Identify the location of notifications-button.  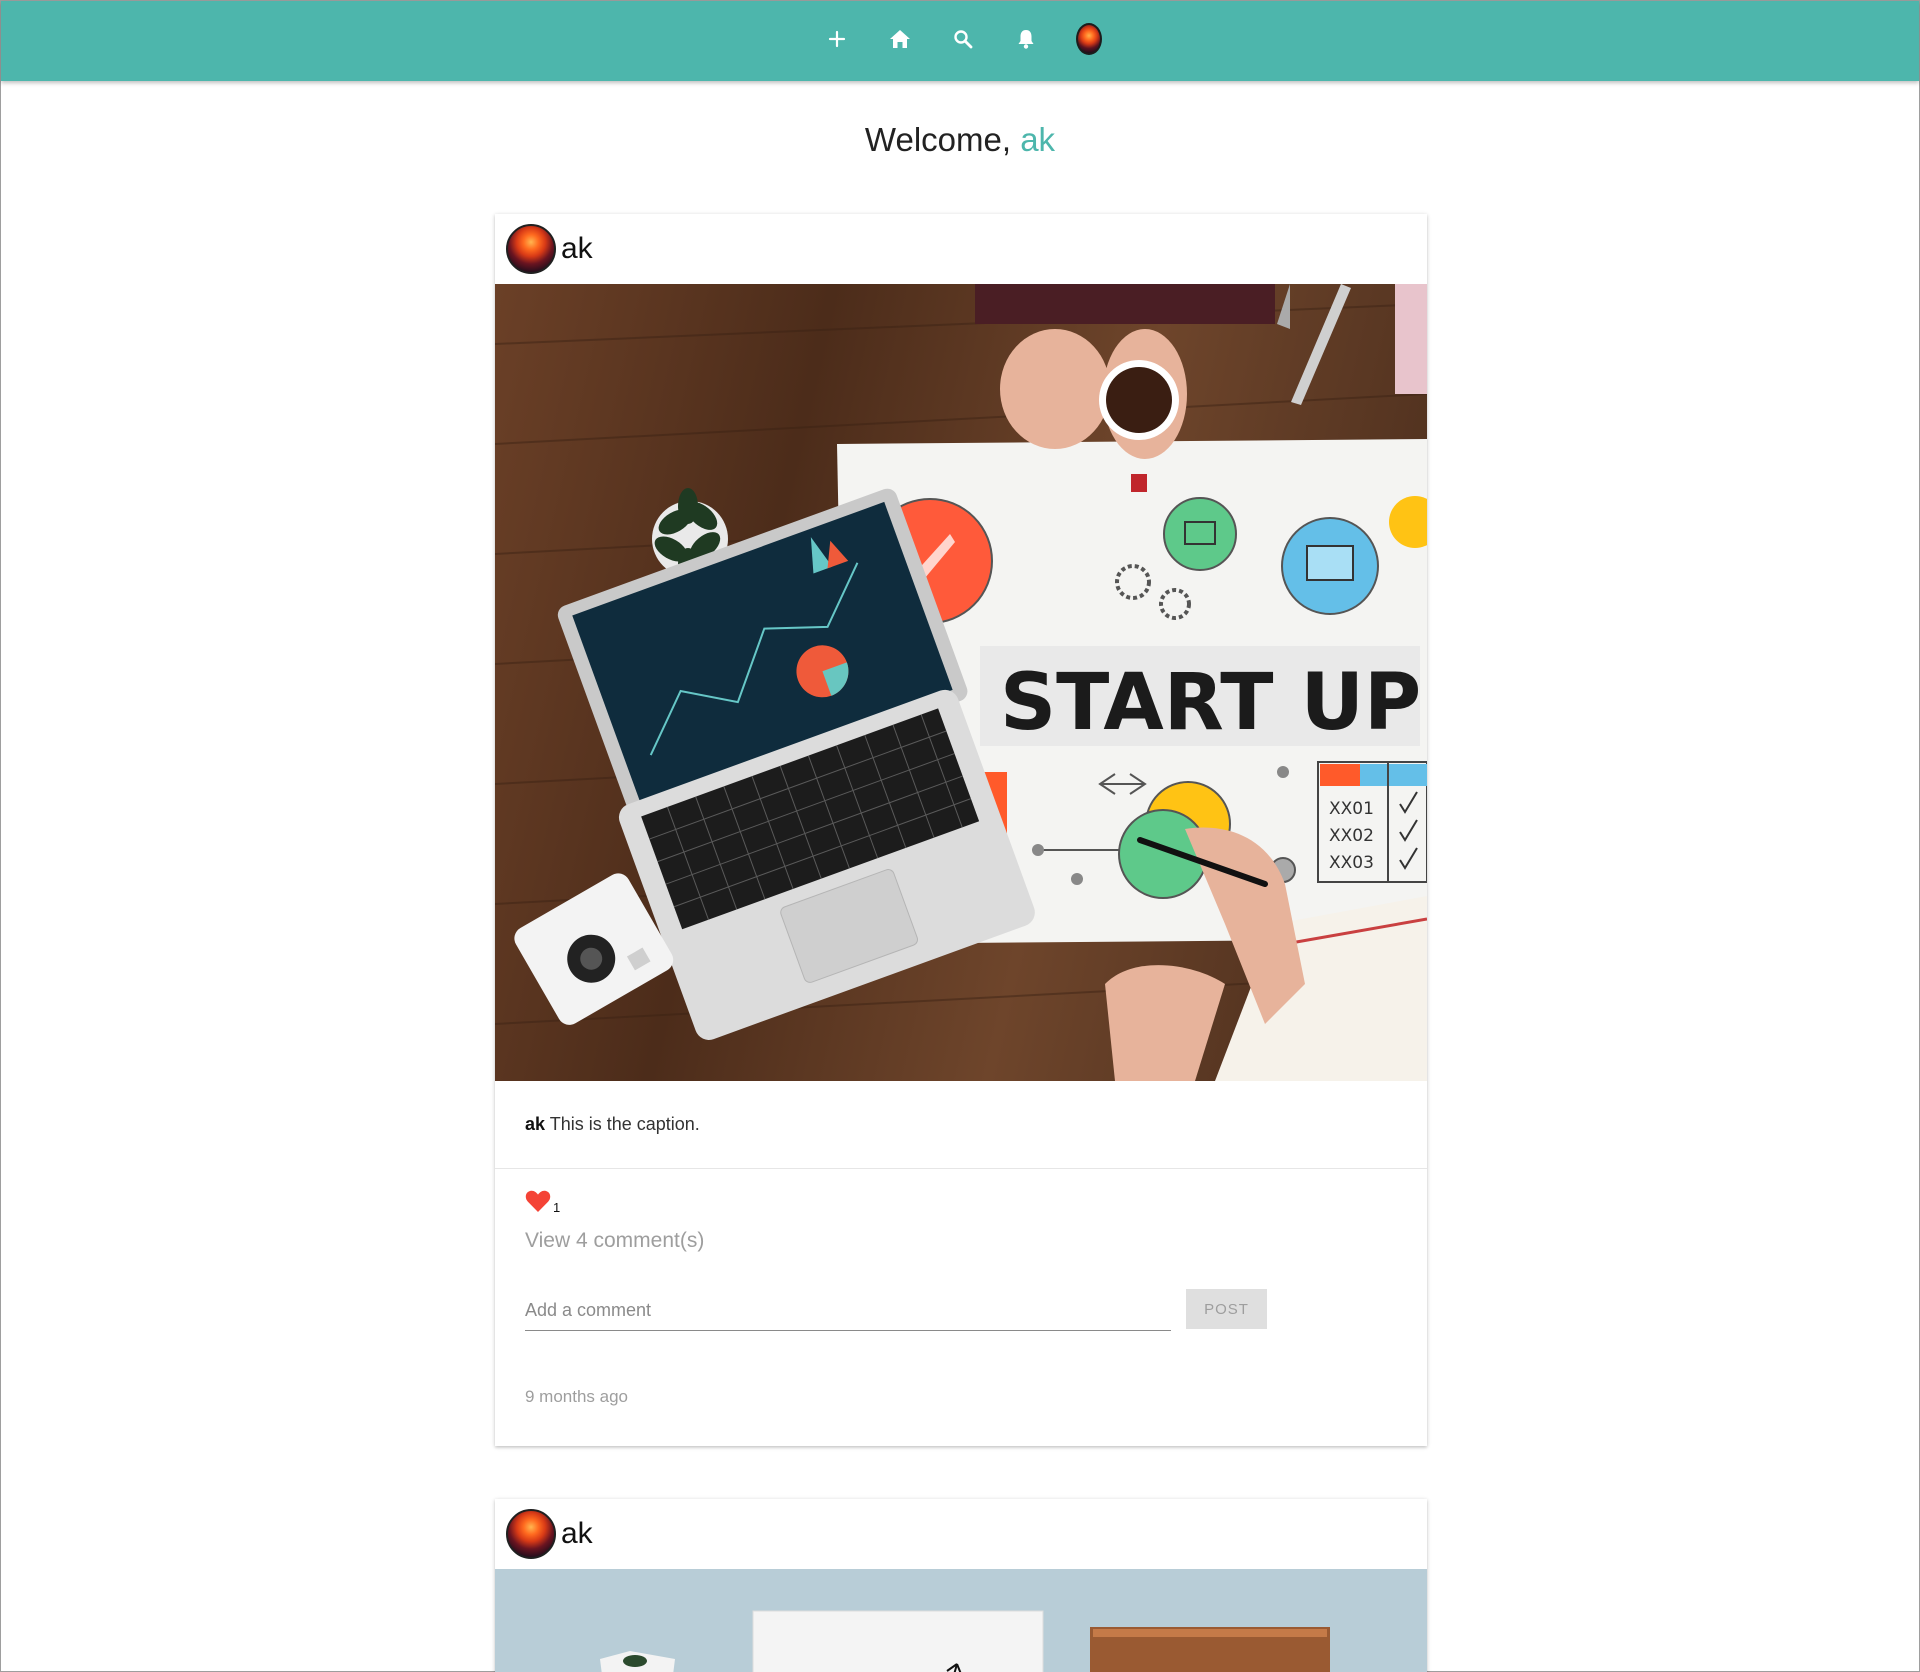
(1026, 39).